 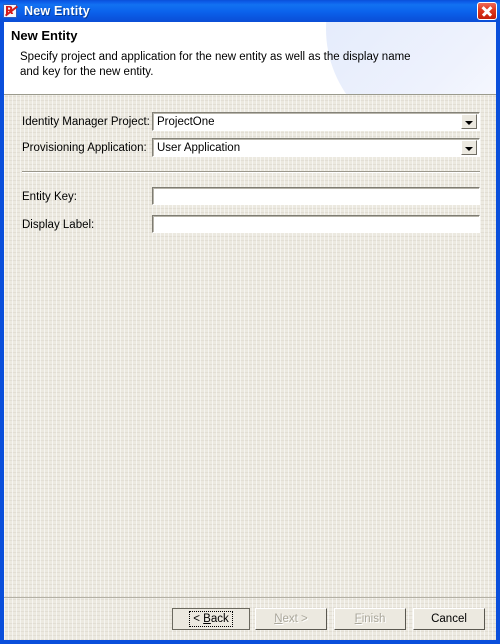 I want to click on provisioning-application-value: User Application, so click(x=199, y=147).